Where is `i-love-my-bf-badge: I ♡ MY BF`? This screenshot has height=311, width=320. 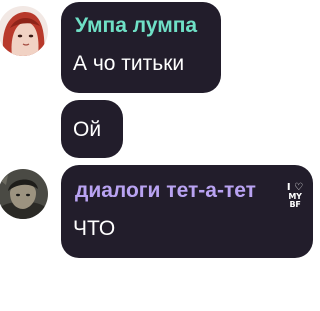
i-love-my-bf-badge: I ♡ MY BF is located at coordinates (295, 196).